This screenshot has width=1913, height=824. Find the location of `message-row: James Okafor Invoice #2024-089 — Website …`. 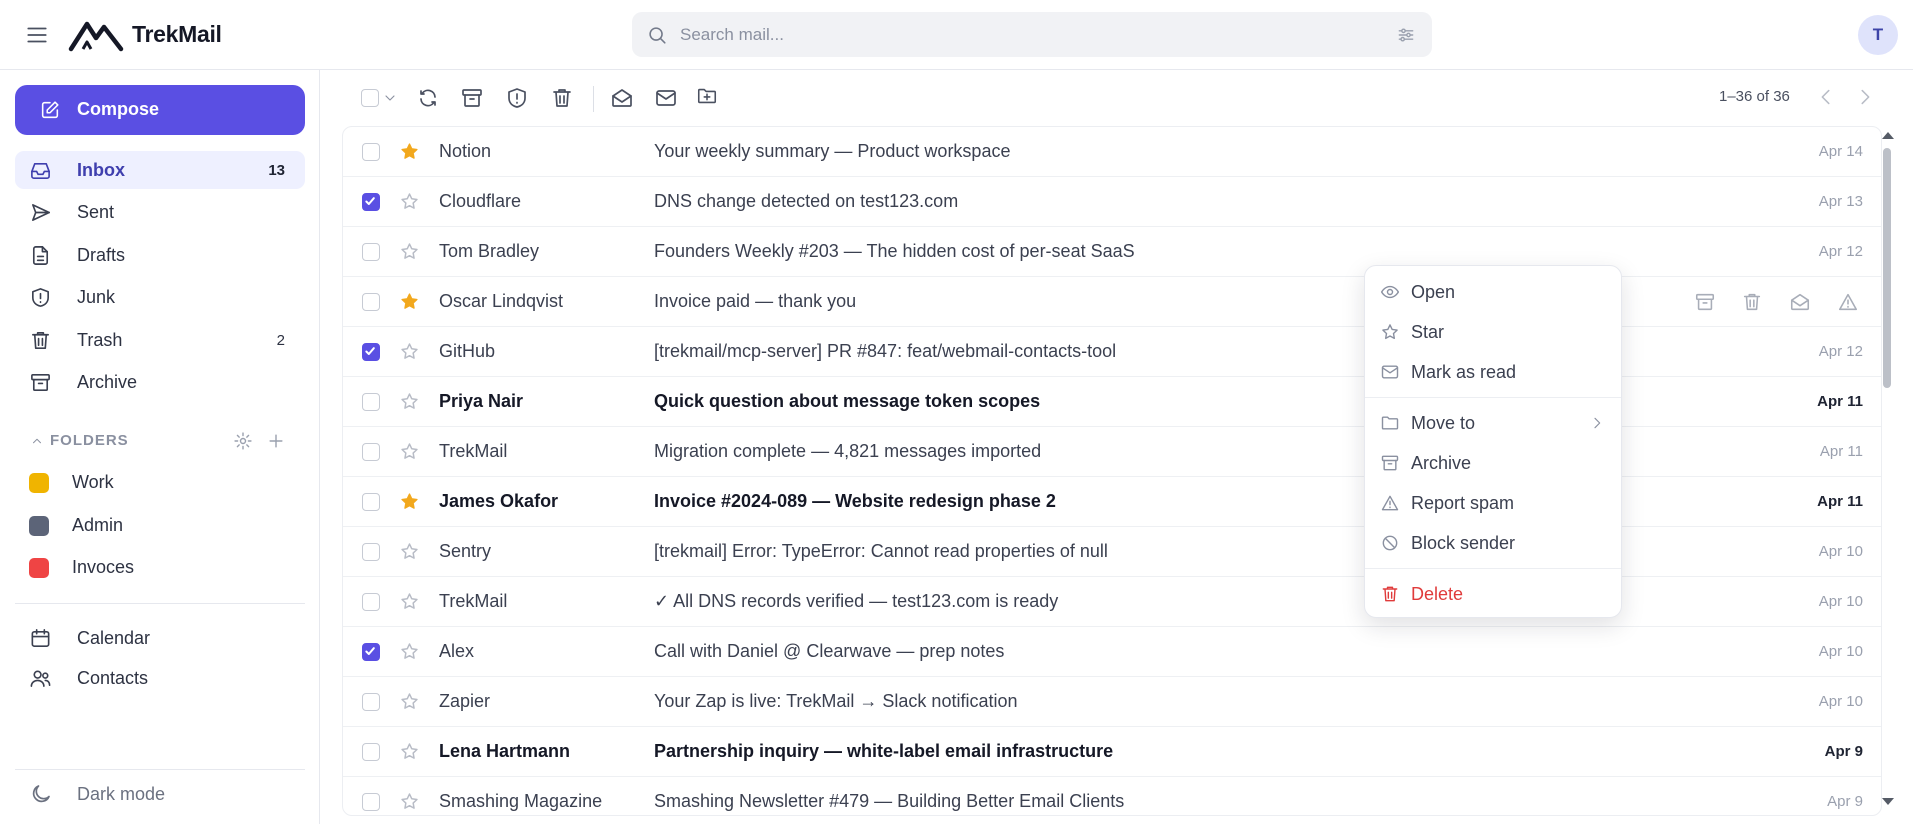

message-row: James Okafor Invoice #2024-089 — Website … is located at coordinates (1112, 502).